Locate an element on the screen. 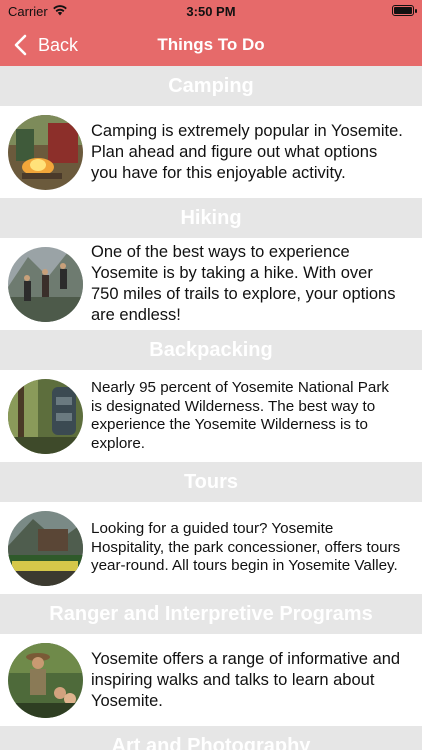 Image resolution: width=422 pixels, height=750 pixels. section-header-backpacking: Backpacking is located at coordinates (211, 350).